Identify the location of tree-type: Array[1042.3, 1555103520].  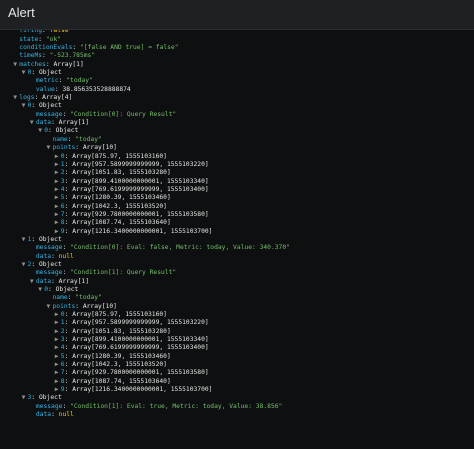
(119, 206).